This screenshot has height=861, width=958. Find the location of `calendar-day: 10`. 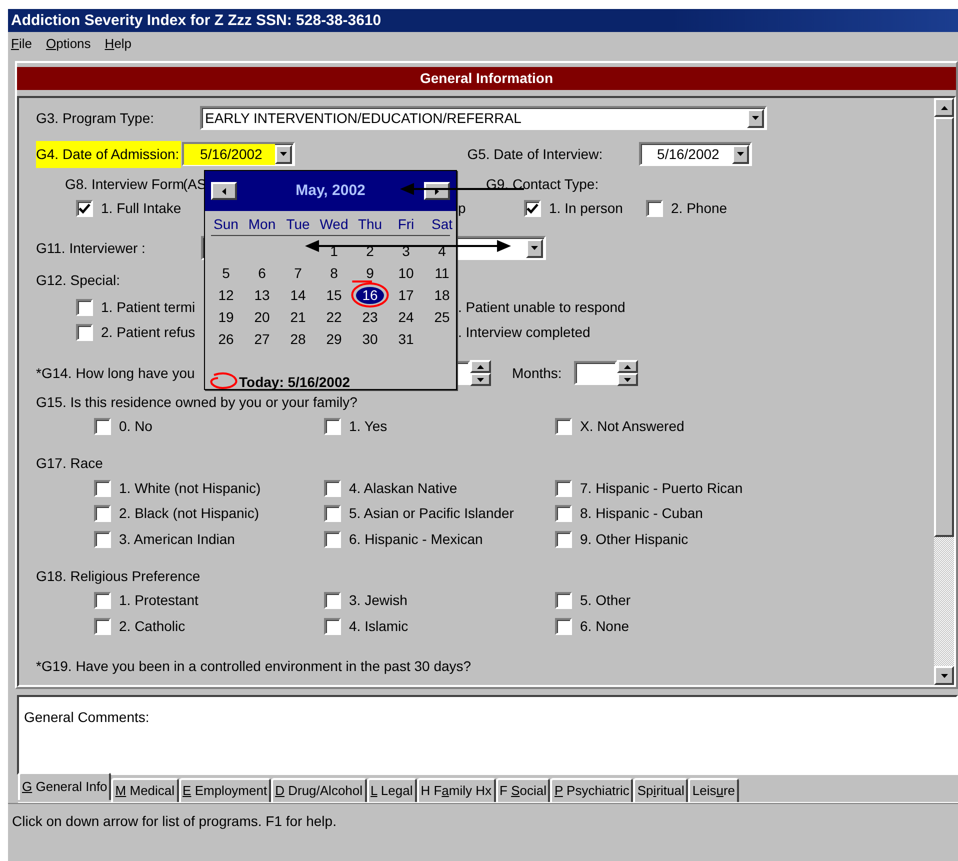

calendar-day: 10 is located at coordinates (406, 273).